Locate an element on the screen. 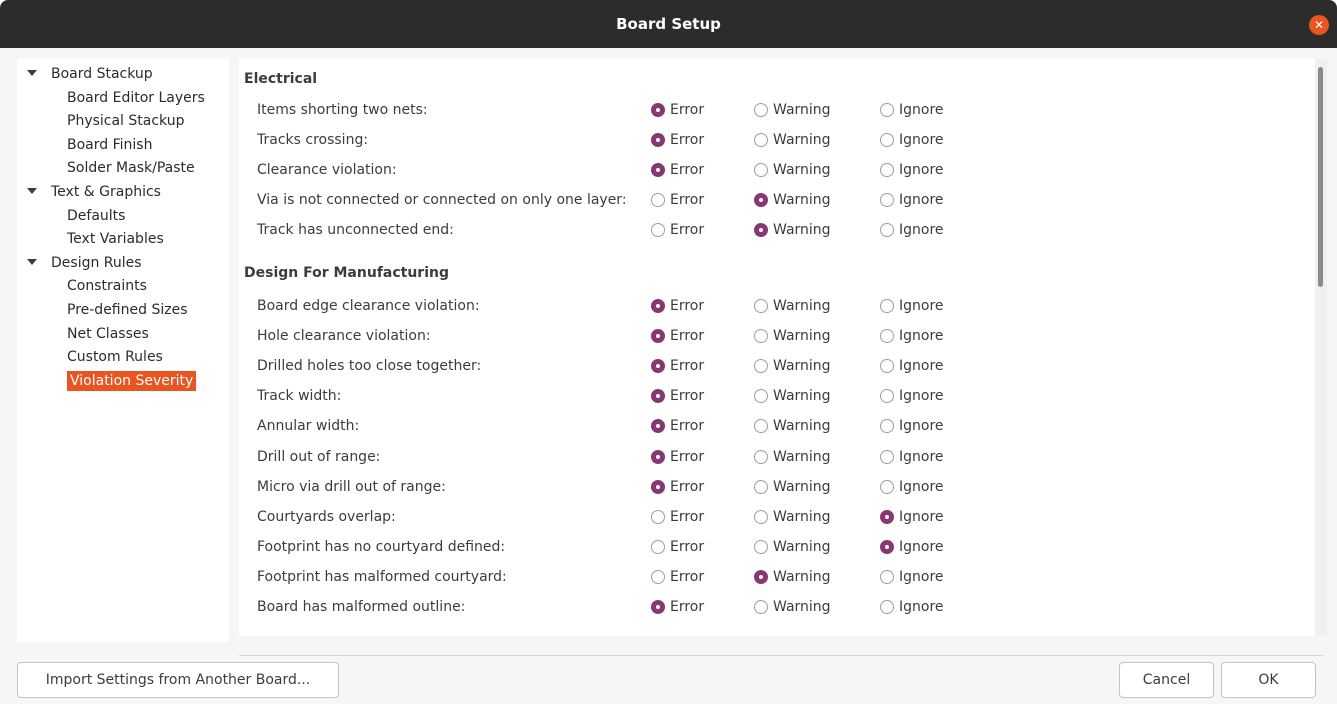  tree-item-board-editor-layers: Board Editor Layers is located at coordinates (136, 98).